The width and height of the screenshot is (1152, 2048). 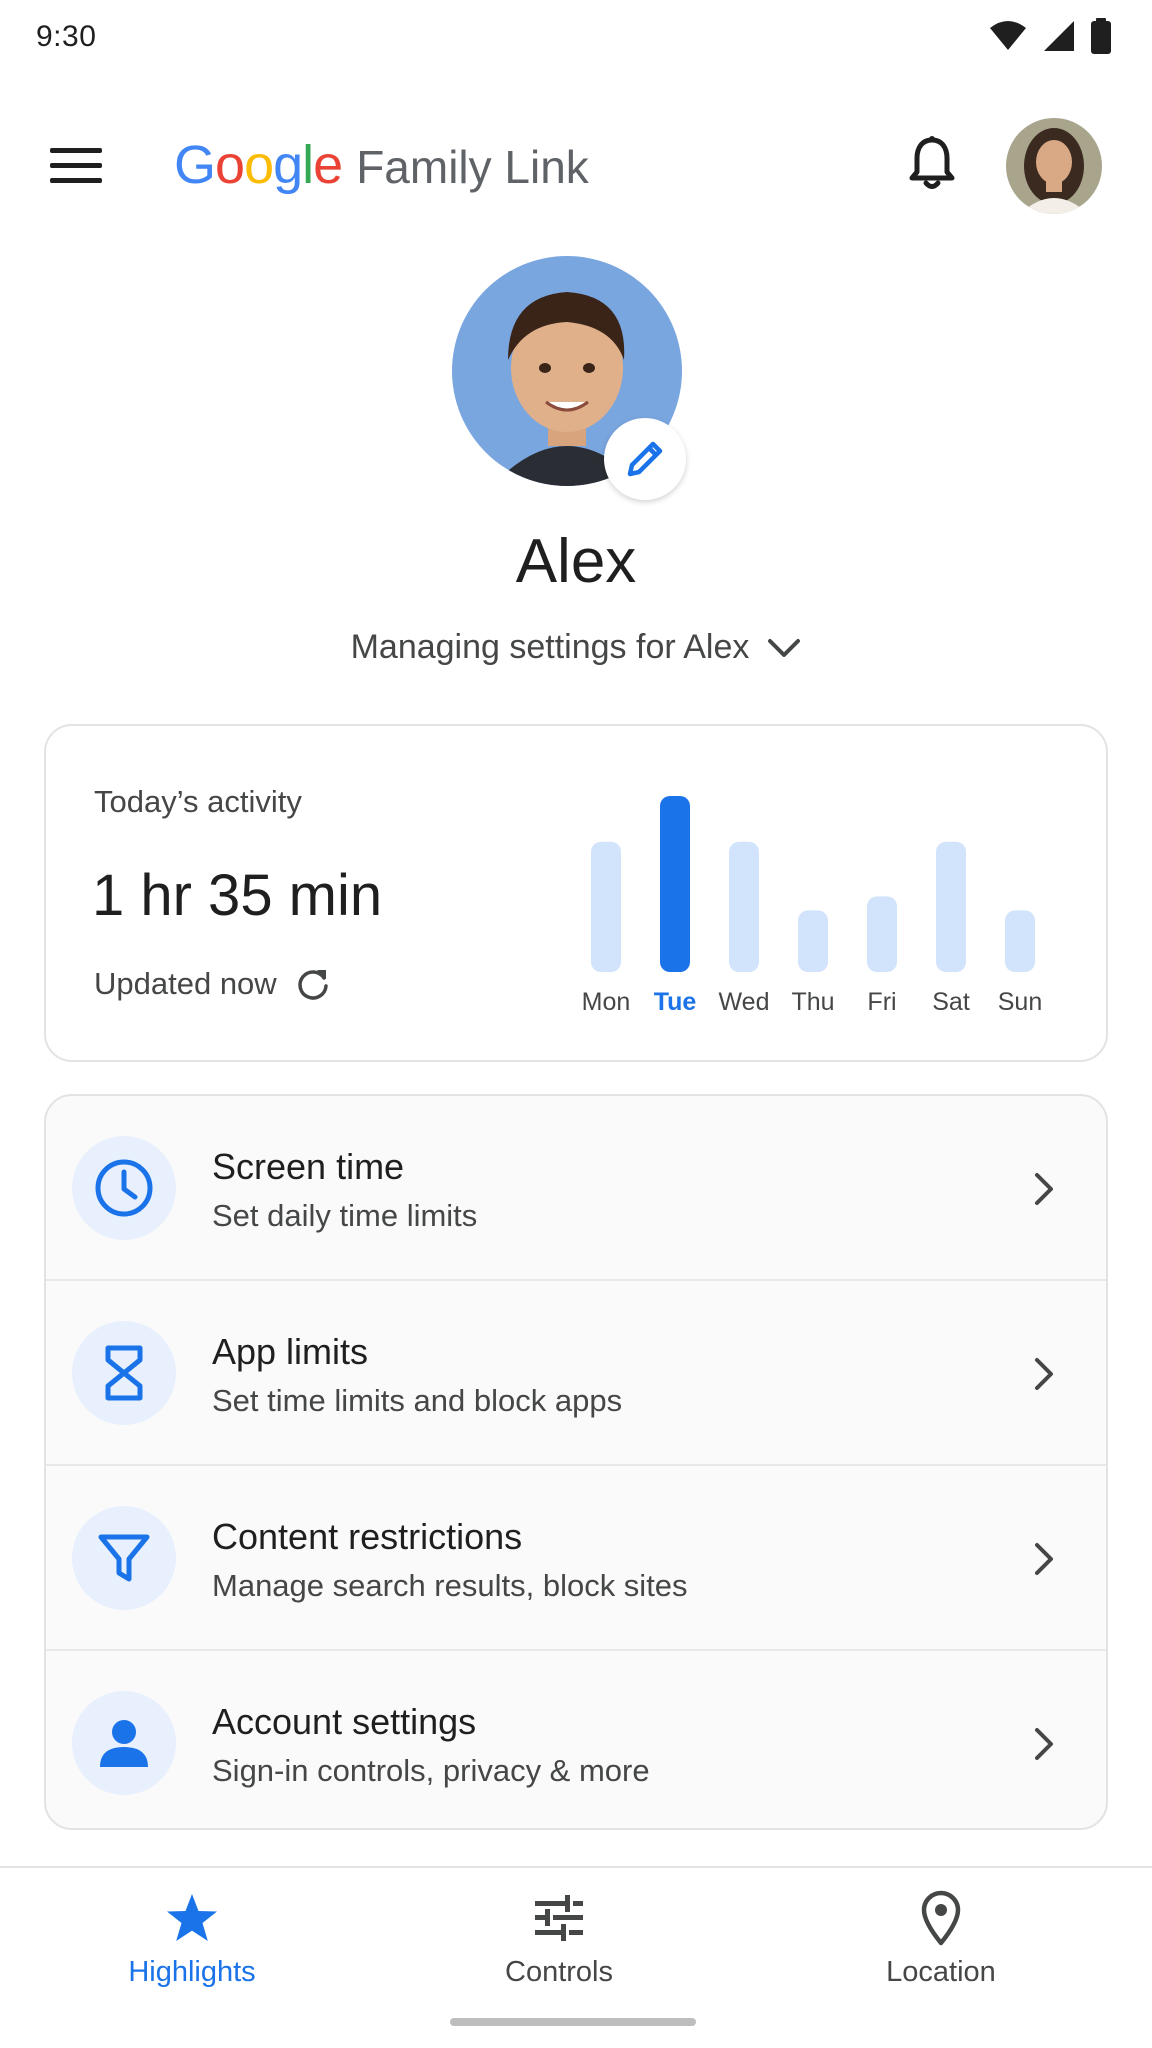 I want to click on account-avatar, so click(x=1054, y=166).